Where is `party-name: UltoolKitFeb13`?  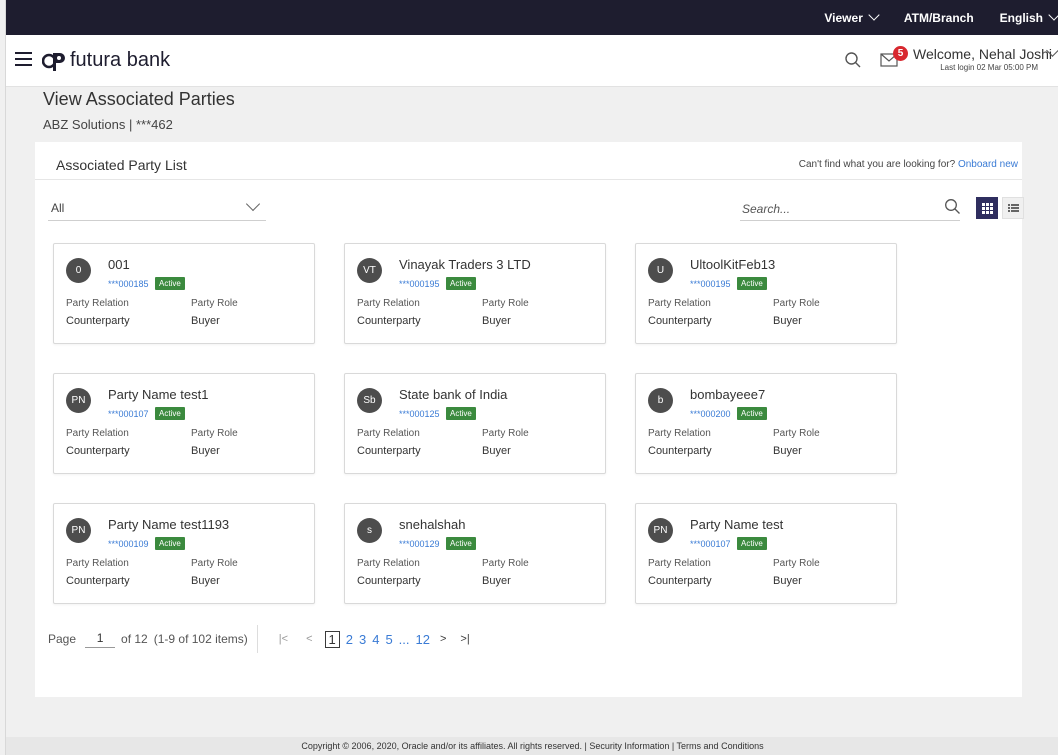
party-name: UltoolKitFeb13 is located at coordinates (733, 264).